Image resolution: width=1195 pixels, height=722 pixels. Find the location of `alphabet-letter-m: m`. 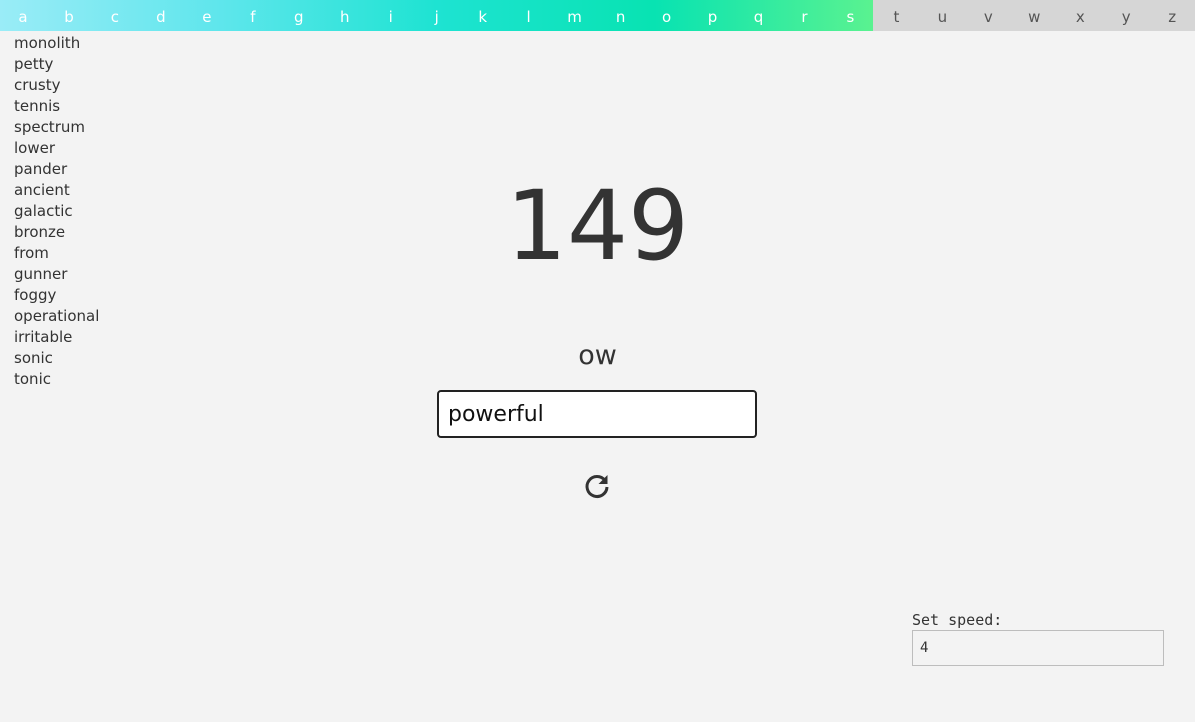

alphabet-letter-m: m is located at coordinates (575, 15).